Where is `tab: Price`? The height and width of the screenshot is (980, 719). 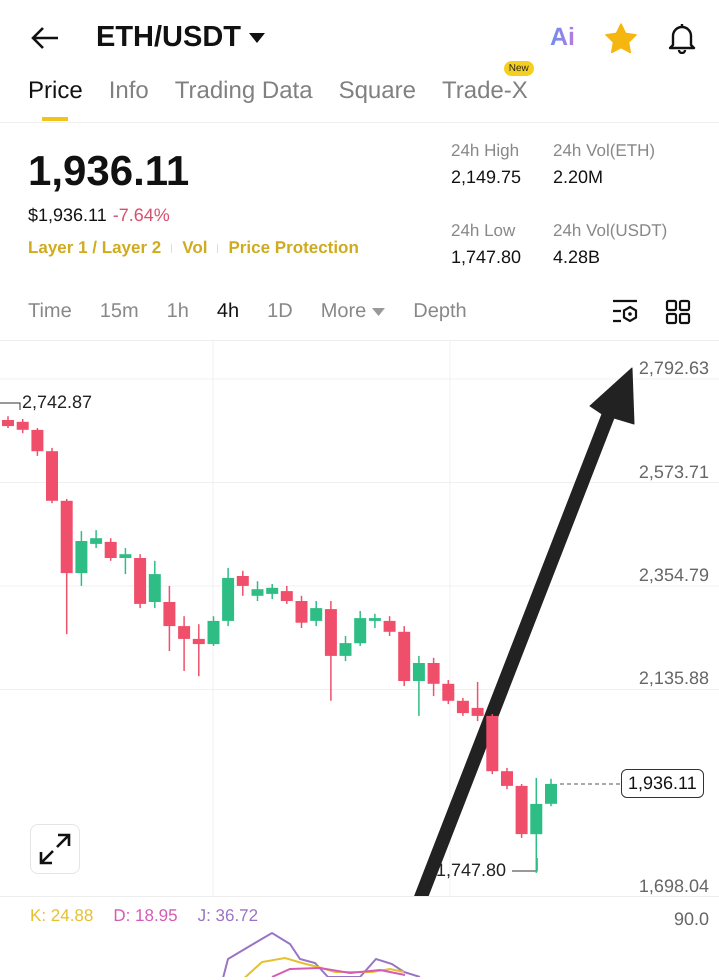 tab: Price is located at coordinates (55, 95).